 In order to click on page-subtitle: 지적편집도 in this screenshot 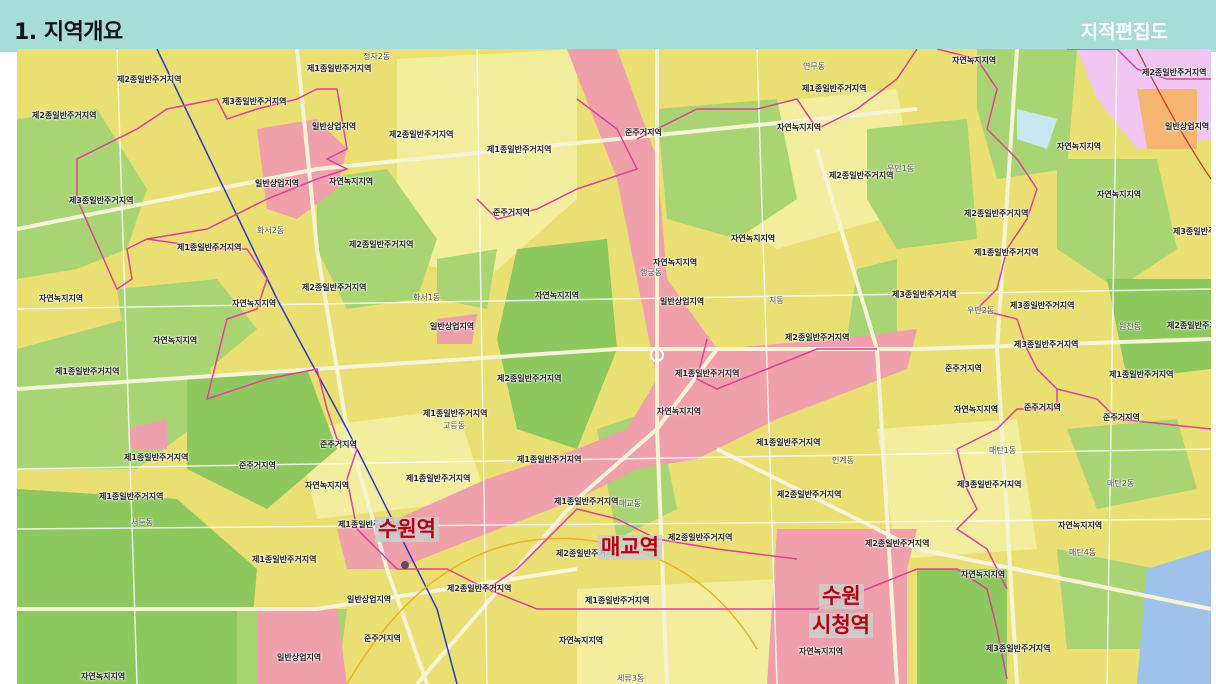, I will do `click(1124, 32)`.